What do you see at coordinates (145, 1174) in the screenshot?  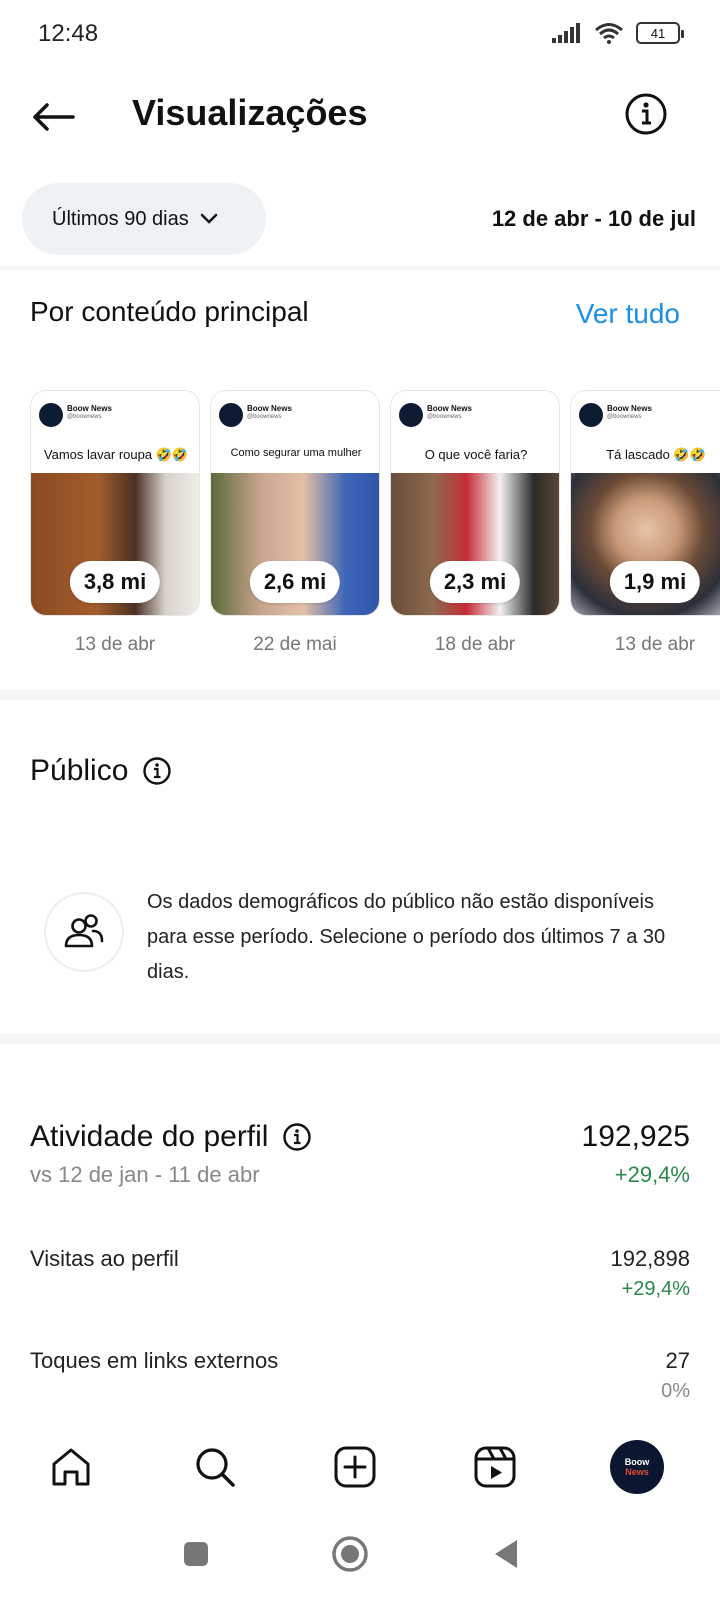 I see `comparison-period: vs 12 de jan - 11 de abr` at bounding box center [145, 1174].